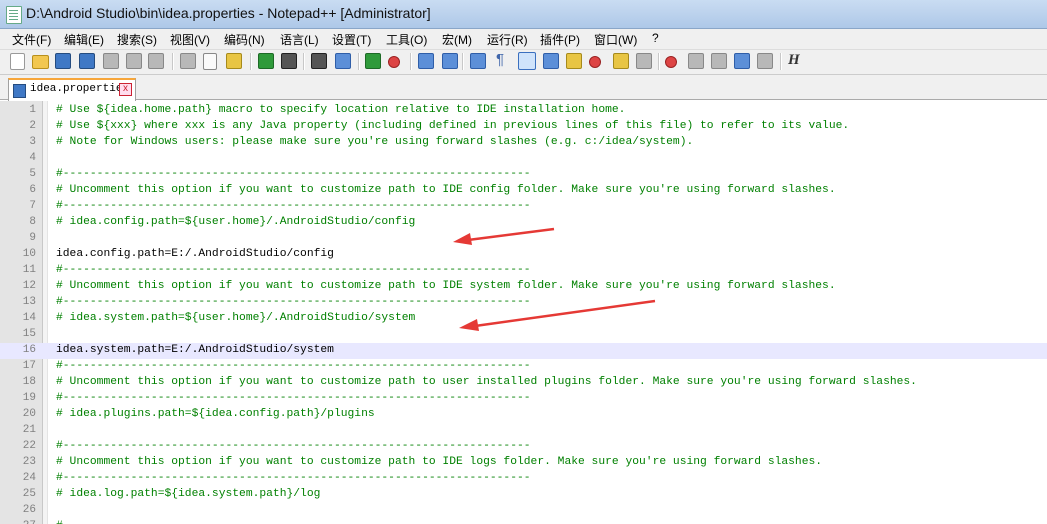 Image resolution: width=1047 pixels, height=524 pixels. What do you see at coordinates (615, 39) in the screenshot?
I see `menu-item-11: 窗口(W)` at bounding box center [615, 39].